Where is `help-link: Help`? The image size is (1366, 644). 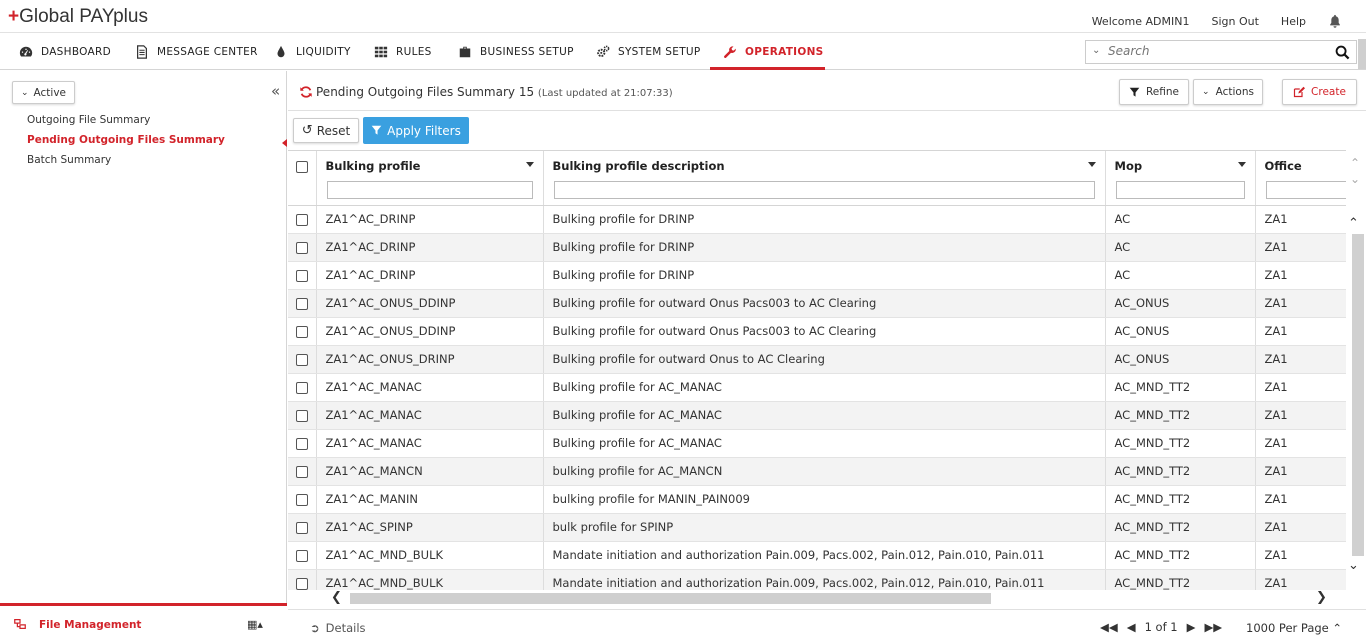
help-link: Help is located at coordinates (1293, 21).